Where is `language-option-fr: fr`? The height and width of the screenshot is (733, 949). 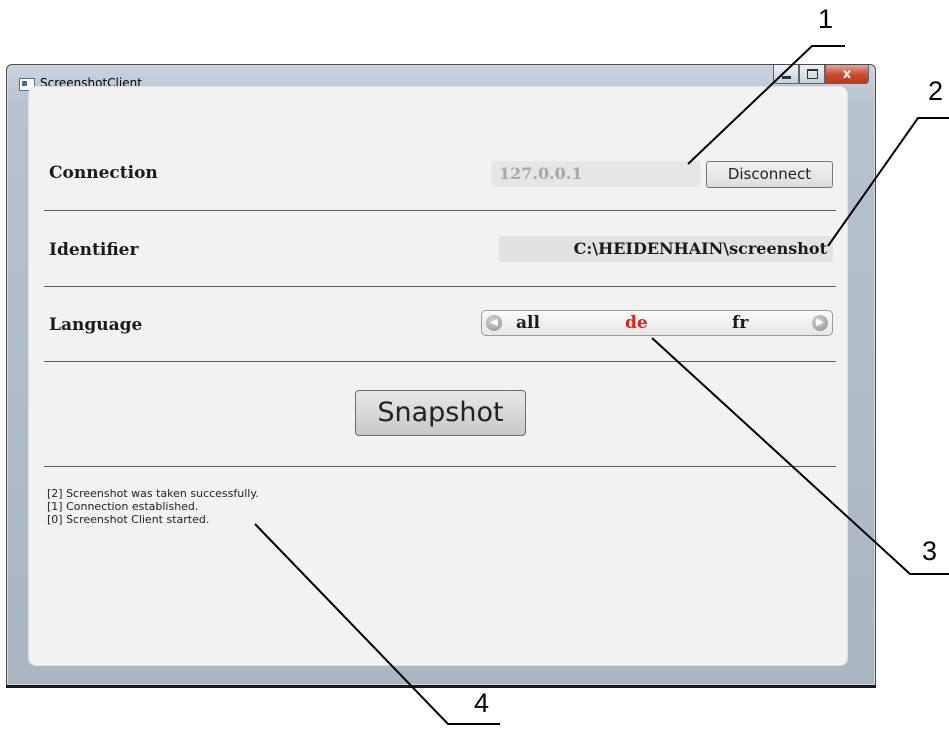 language-option-fr: fr is located at coordinates (740, 323).